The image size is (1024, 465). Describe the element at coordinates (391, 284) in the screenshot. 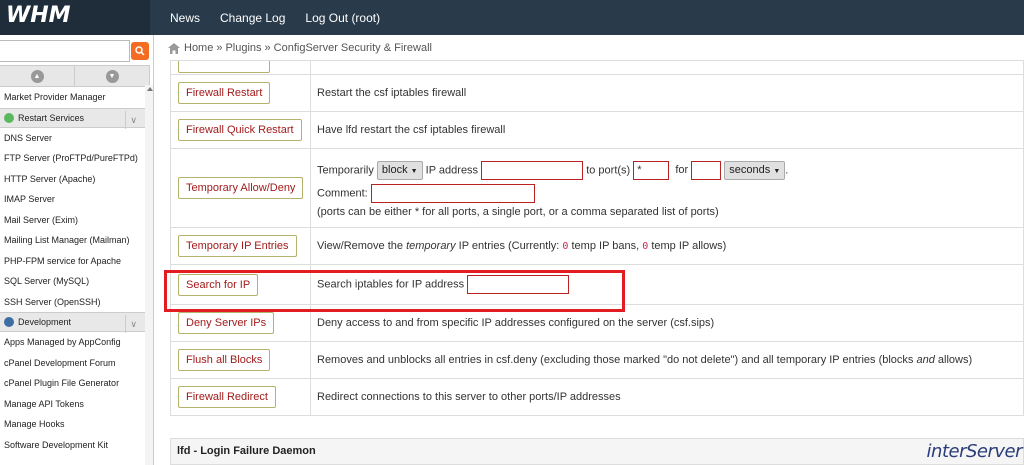

I see `row-description: Search iptables for IP address` at that location.